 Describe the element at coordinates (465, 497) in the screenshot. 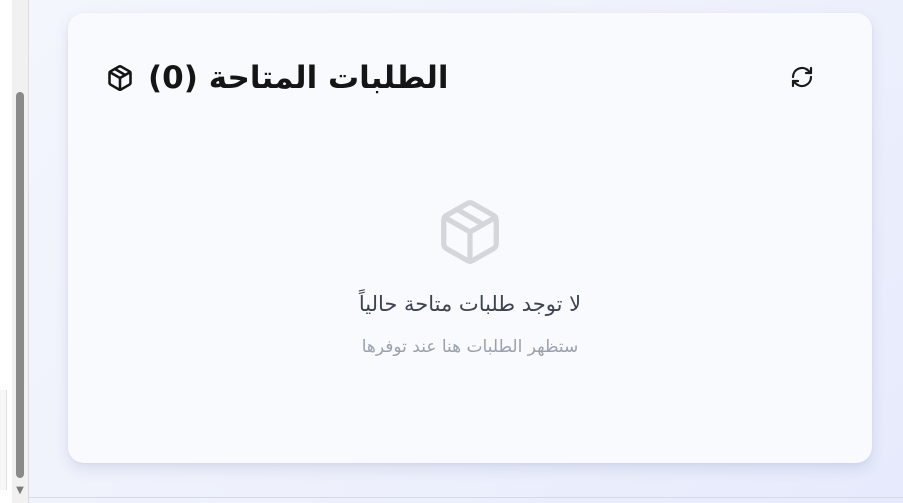

I see `page-bottom-edge` at that location.